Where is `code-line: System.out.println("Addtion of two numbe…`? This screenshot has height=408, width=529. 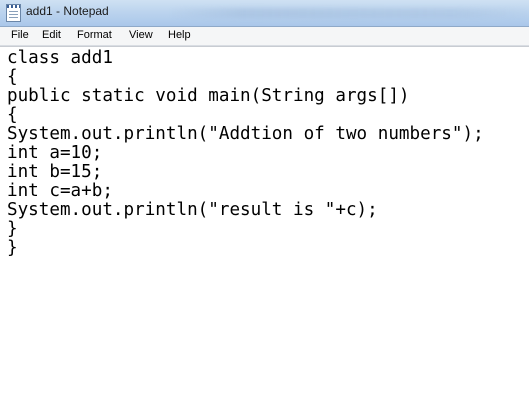
code-line: System.out.println("Addtion of two numbe… is located at coordinates (245, 134).